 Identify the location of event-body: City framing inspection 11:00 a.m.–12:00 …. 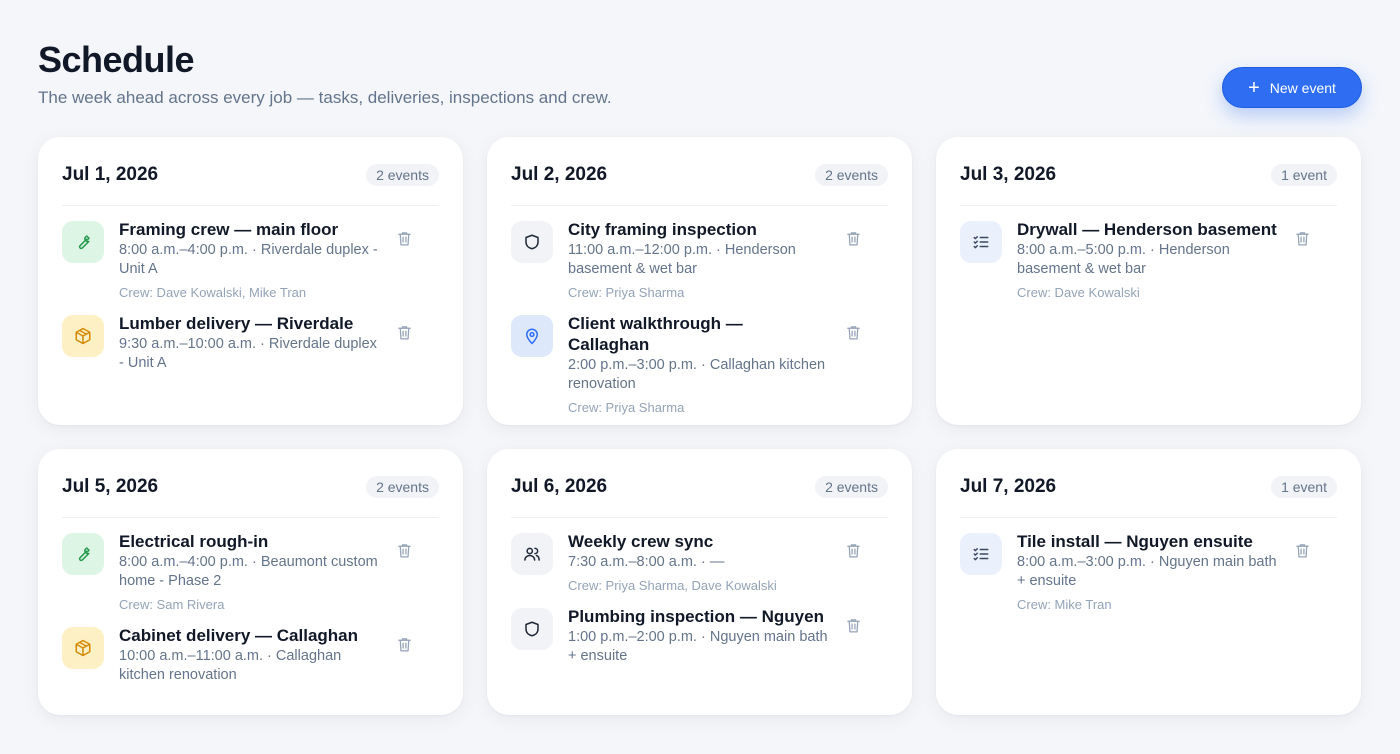
(698, 260).